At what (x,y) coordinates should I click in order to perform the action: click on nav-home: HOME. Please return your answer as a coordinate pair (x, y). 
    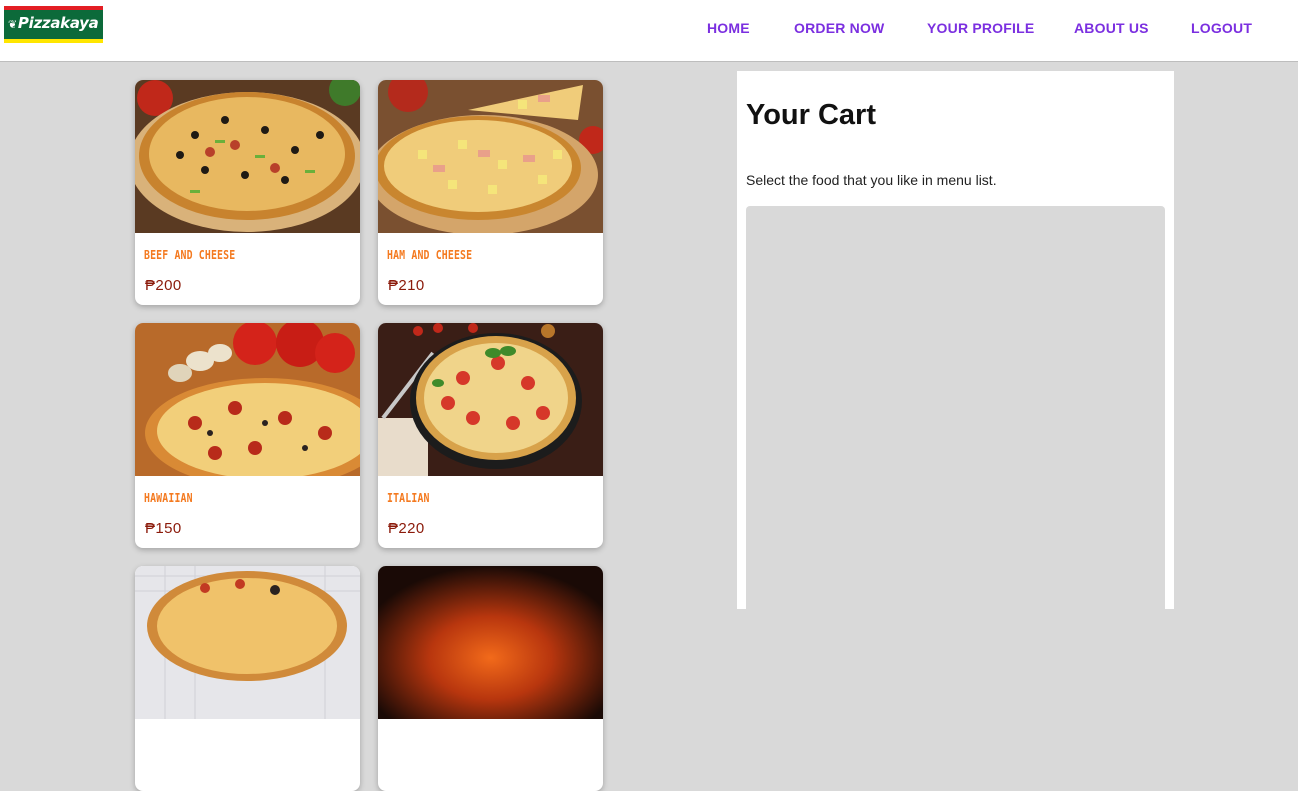
    Looking at the image, I should click on (728, 28).